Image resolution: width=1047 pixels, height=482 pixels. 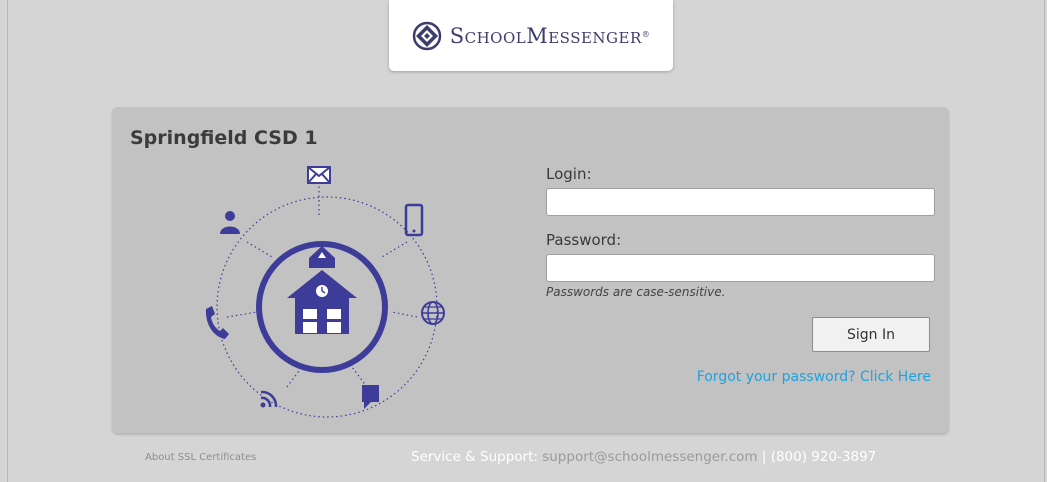 What do you see at coordinates (584, 240) in the screenshot?
I see `password-label: Password:` at bounding box center [584, 240].